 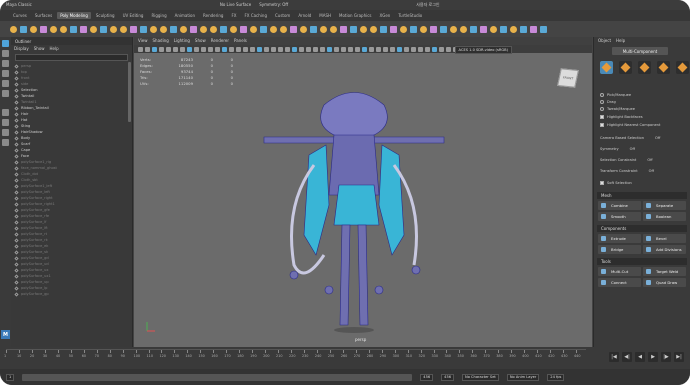 What do you see at coordinates (10, 377) in the screenshot?
I see `range-start-field: 1` at bounding box center [10, 377].